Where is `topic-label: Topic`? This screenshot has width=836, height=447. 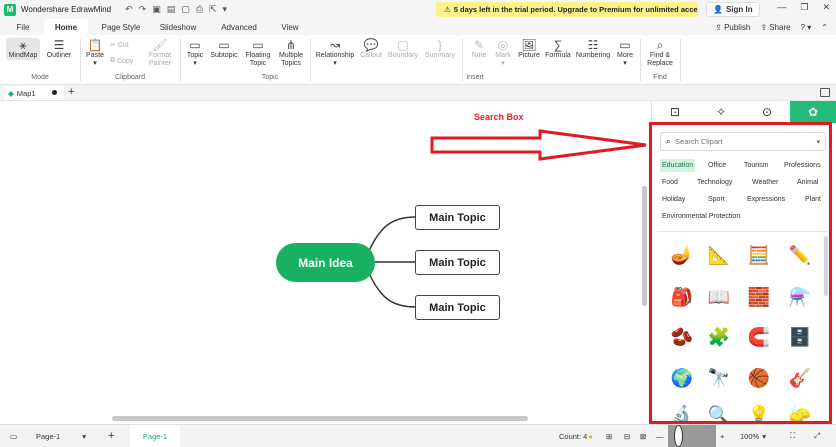
topic-label: Topic is located at coordinates (195, 55).